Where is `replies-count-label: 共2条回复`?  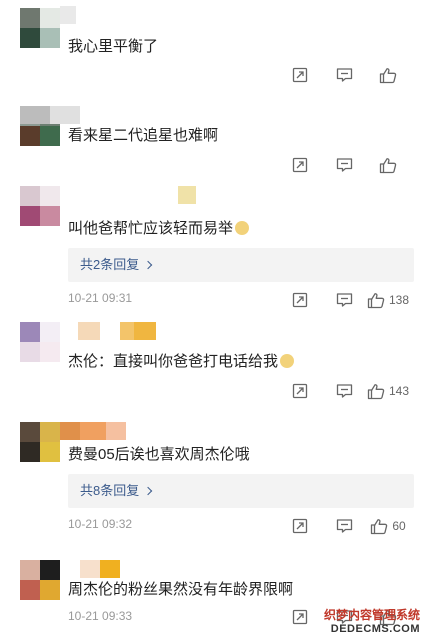
replies-count-label: 共2条回复 is located at coordinates (110, 264).